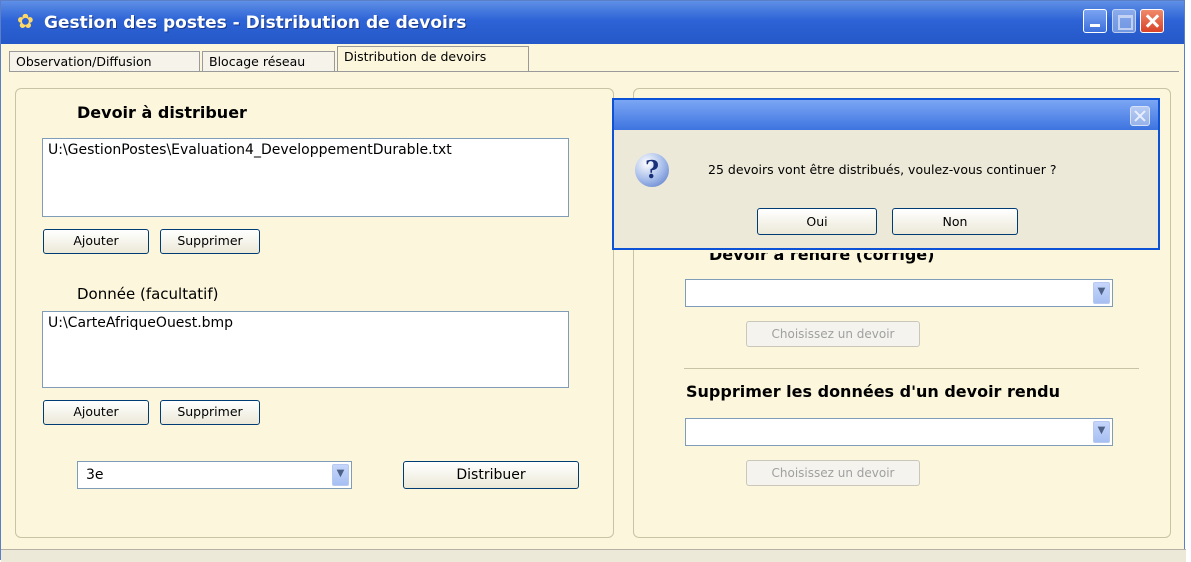 This screenshot has width=1191, height=562. What do you see at coordinates (268, 61) in the screenshot?
I see `tab-blocage-reseau: Blocage réseau` at bounding box center [268, 61].